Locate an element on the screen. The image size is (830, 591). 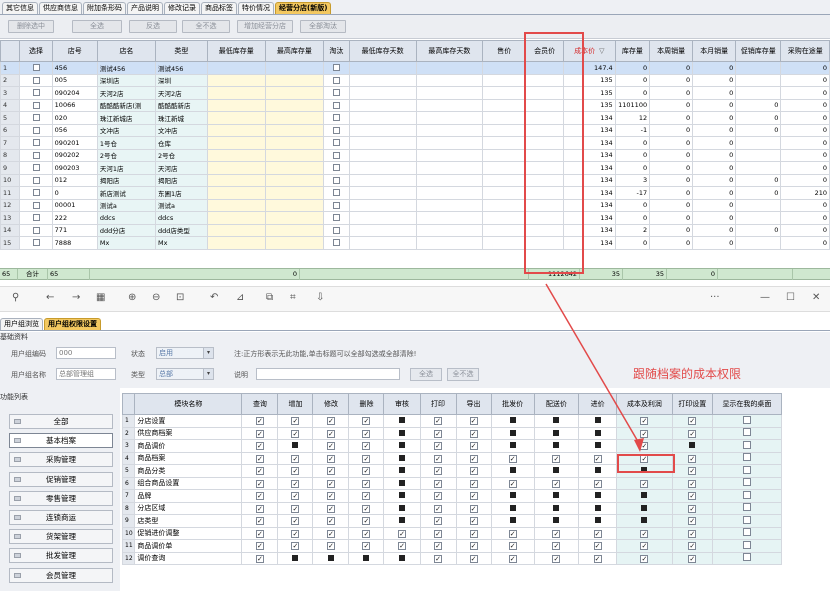
grid1-header-3: 店名 is located at coordinates (126, 51).